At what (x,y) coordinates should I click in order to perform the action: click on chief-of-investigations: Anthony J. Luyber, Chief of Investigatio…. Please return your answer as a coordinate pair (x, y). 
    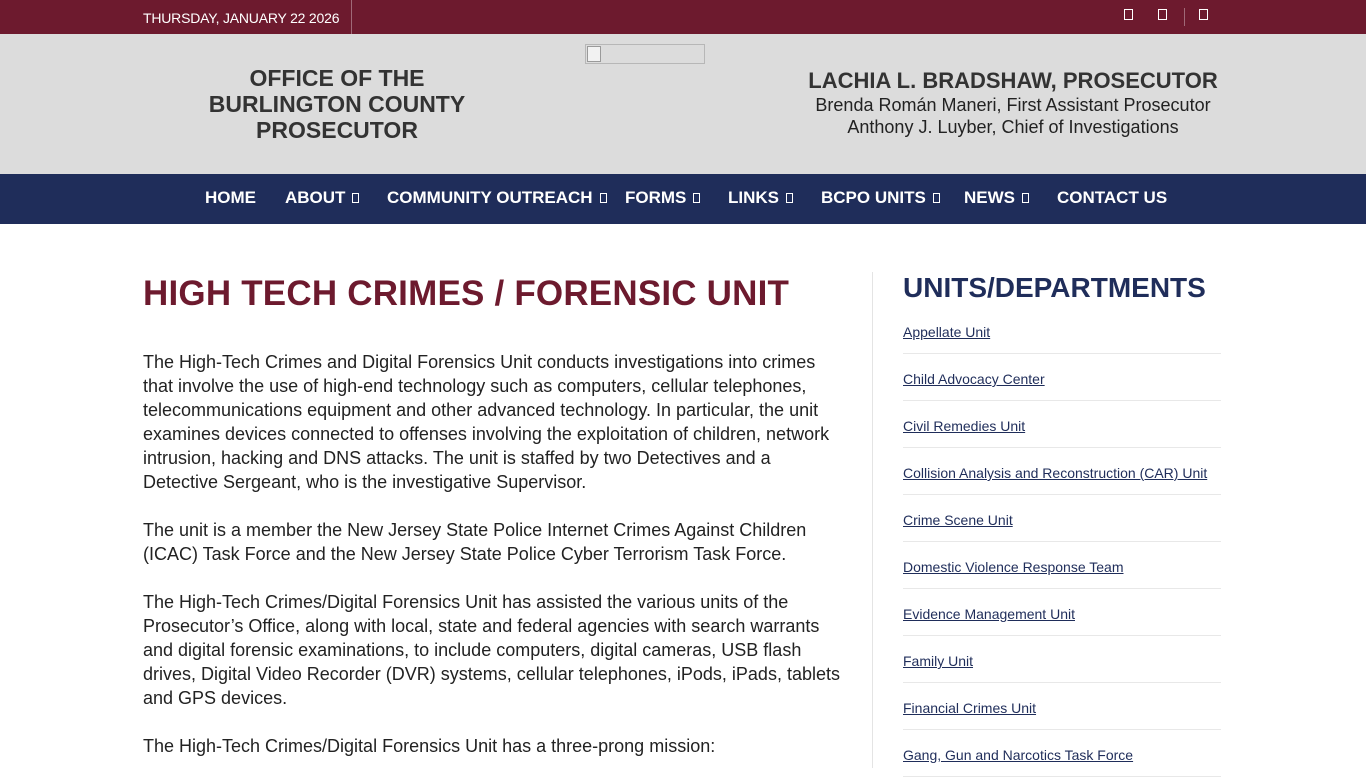
    Looking at the image, I should click on (1013, 127).